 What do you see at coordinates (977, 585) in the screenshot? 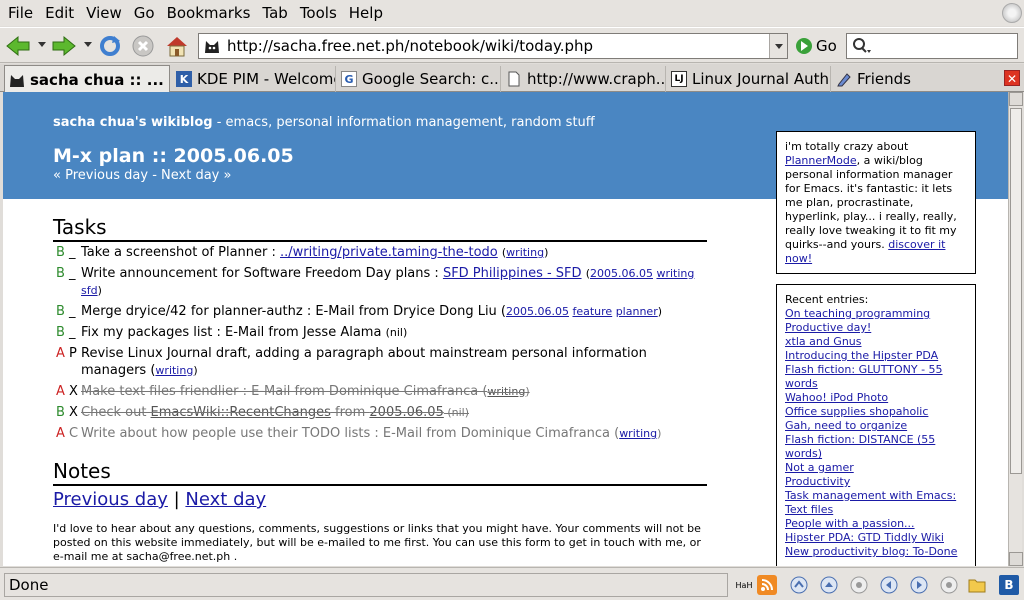
I see `folder-icon` at bounding box center [977, 585].